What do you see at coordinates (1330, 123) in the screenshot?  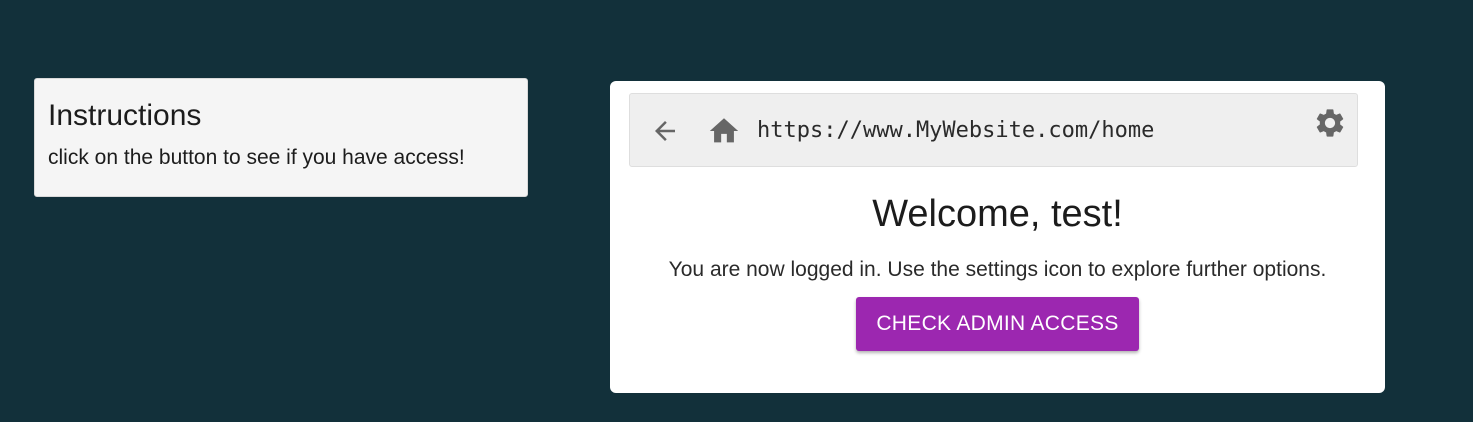 I see `gear-icon` at bounding box center [1330, 123].